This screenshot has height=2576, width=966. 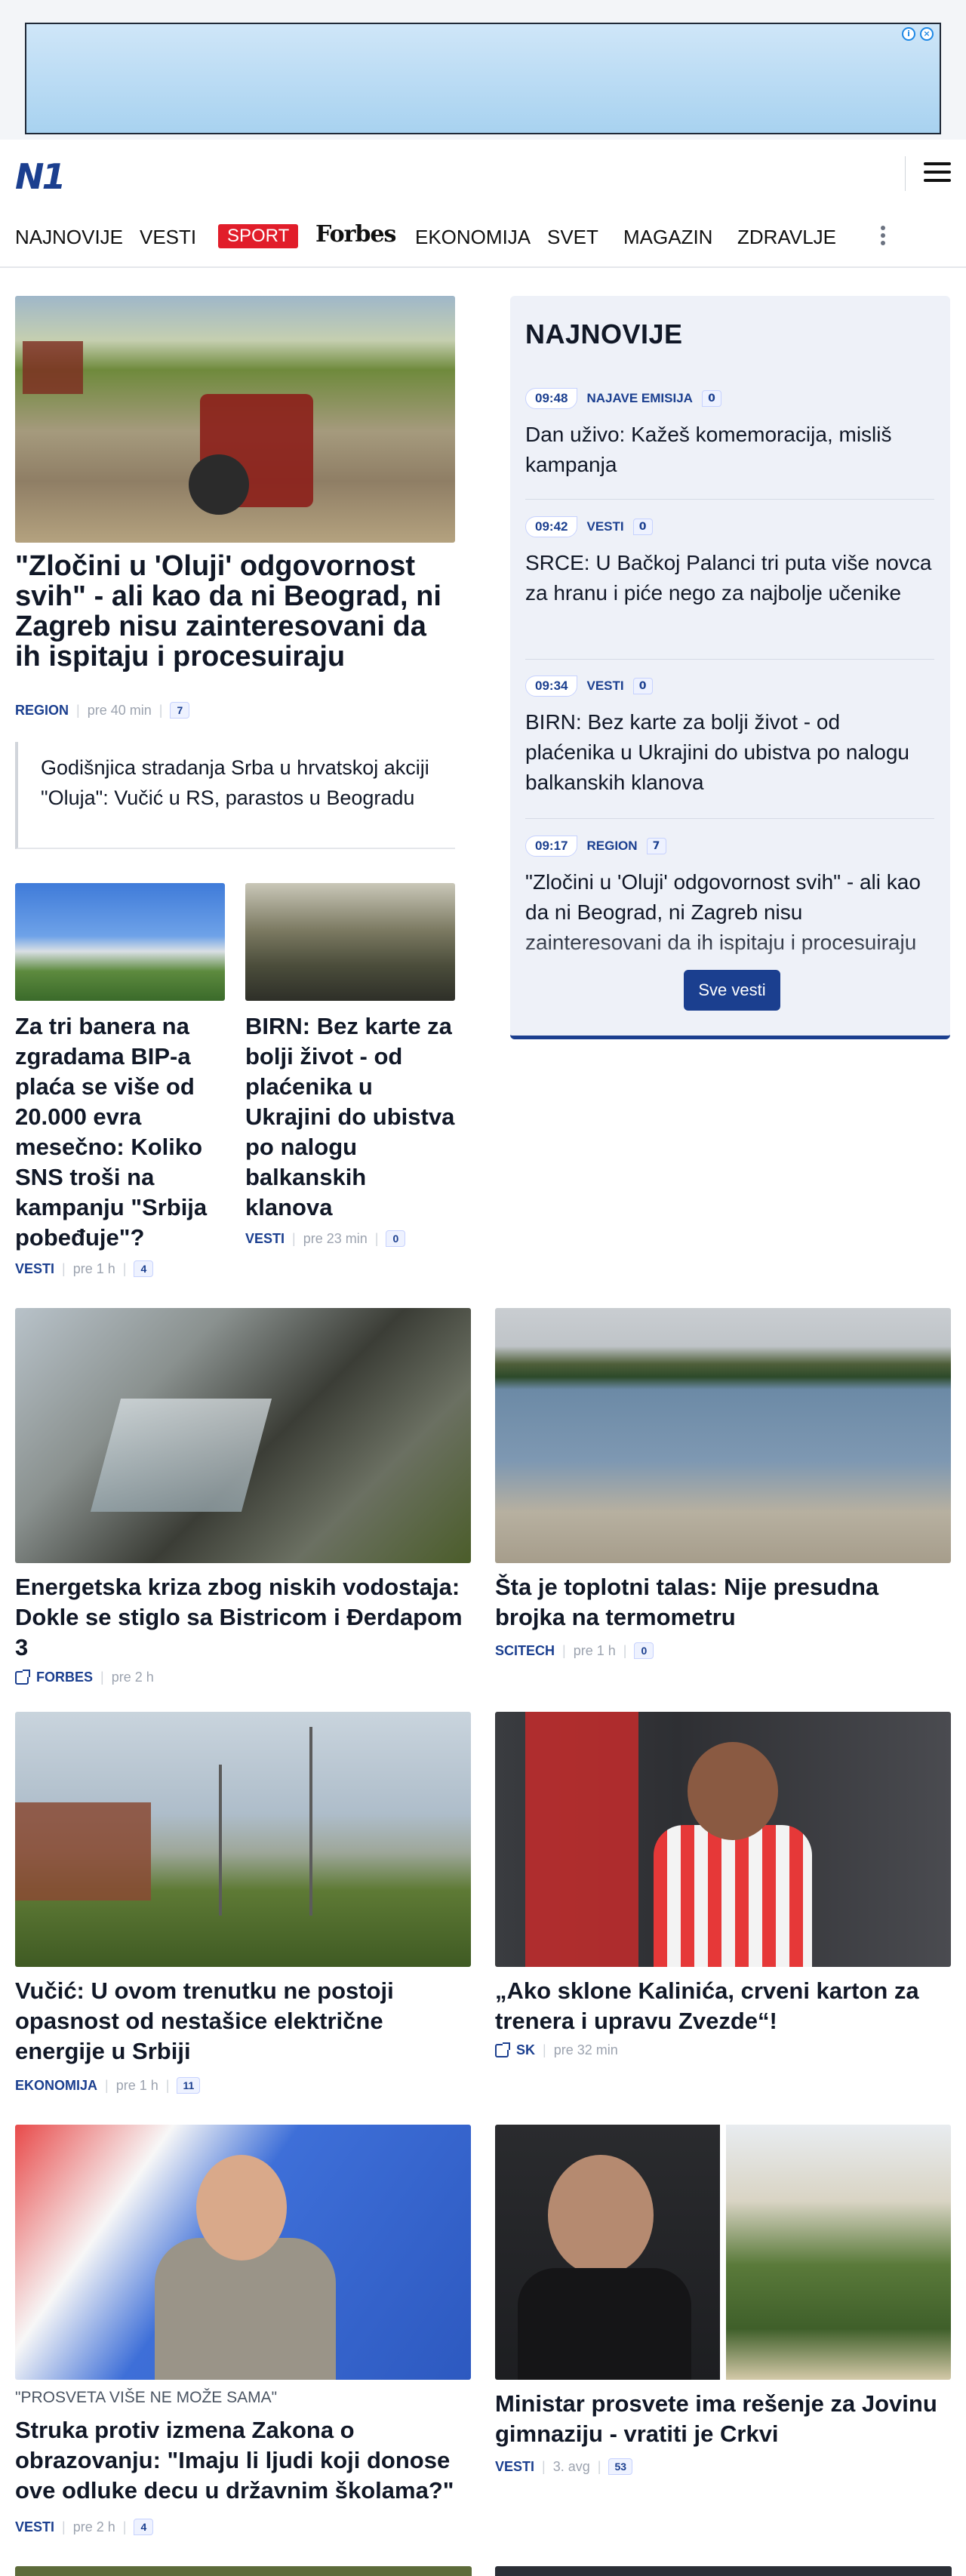 I want to click on lead-meta: REGION | pre 40 min | 7, so click(x=102, y=710).